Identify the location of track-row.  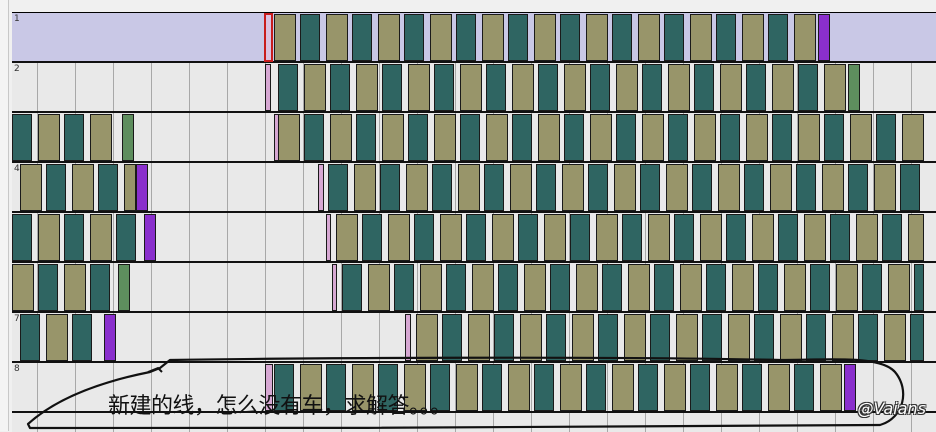
(474, 238).